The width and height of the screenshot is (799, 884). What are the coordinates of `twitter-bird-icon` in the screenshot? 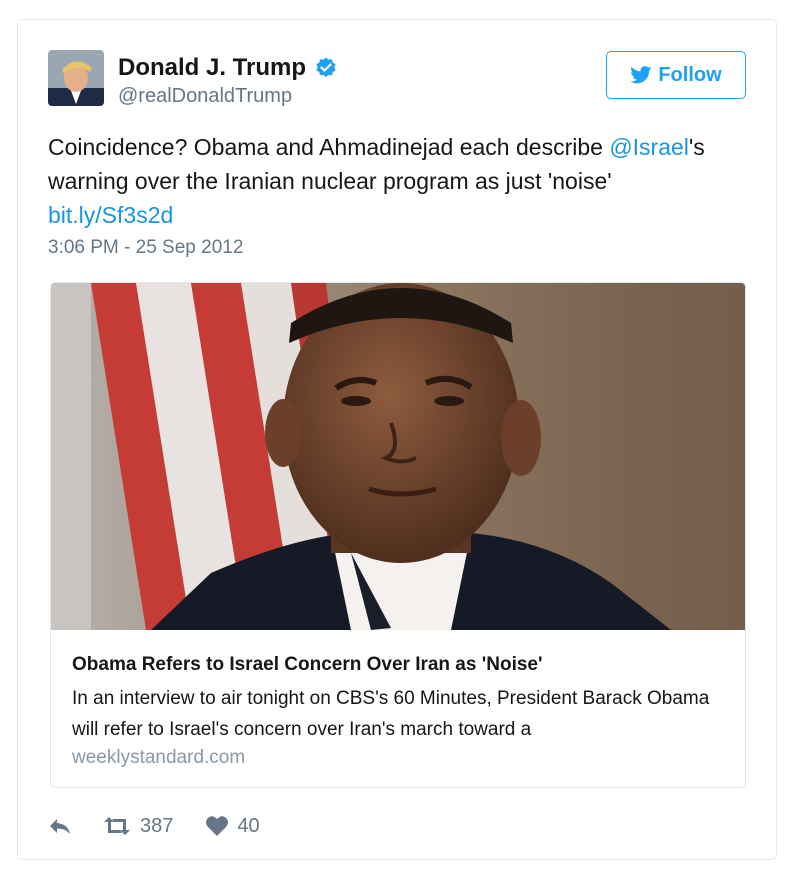 It's located at (641, 75).